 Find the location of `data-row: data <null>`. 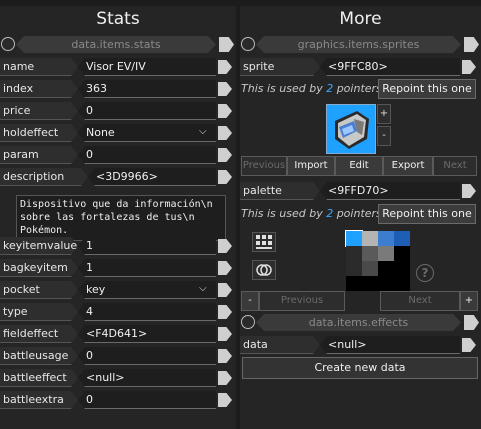

data-row: data <null> is located at coordinates (360, 345).